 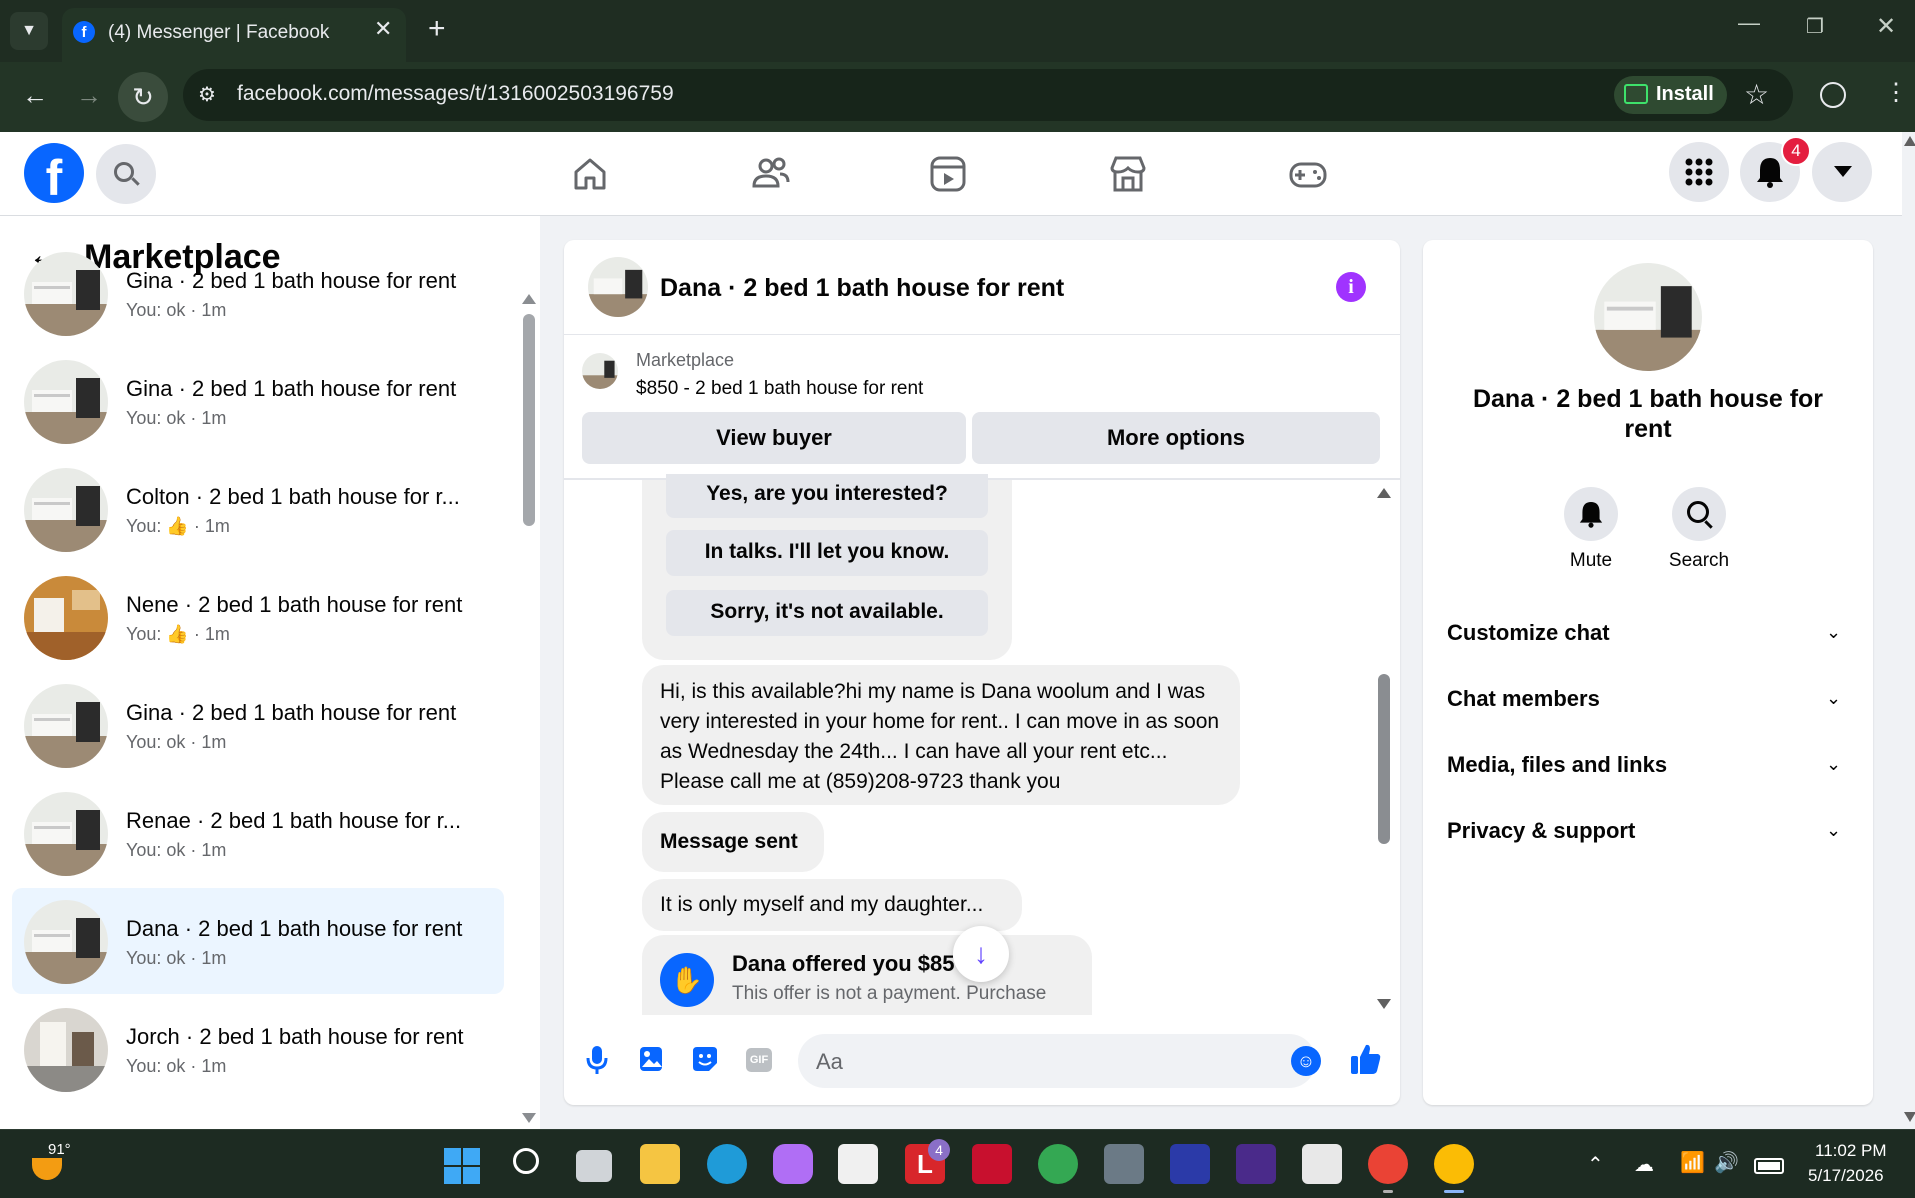 I want to click on friends-icon, so click(x=770, y=174).